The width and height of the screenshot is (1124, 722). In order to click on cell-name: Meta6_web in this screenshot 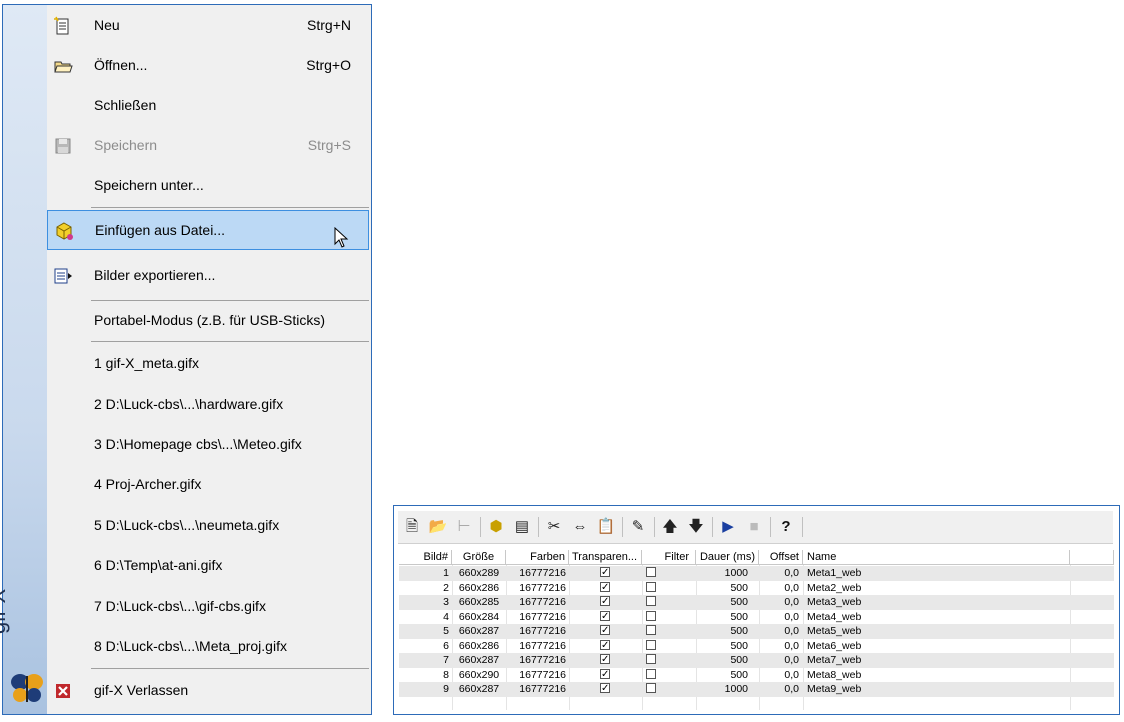, I will do `click(834, 645)`.